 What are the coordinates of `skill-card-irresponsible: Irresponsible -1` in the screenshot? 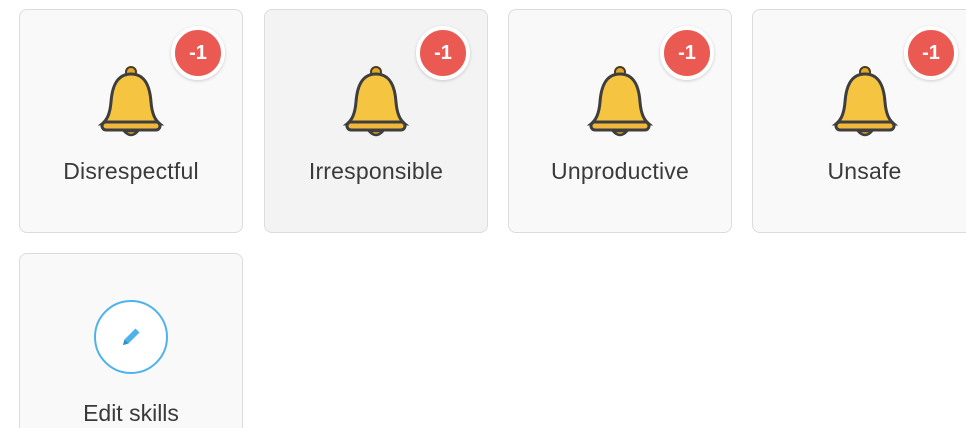 It's located at (376, 121).